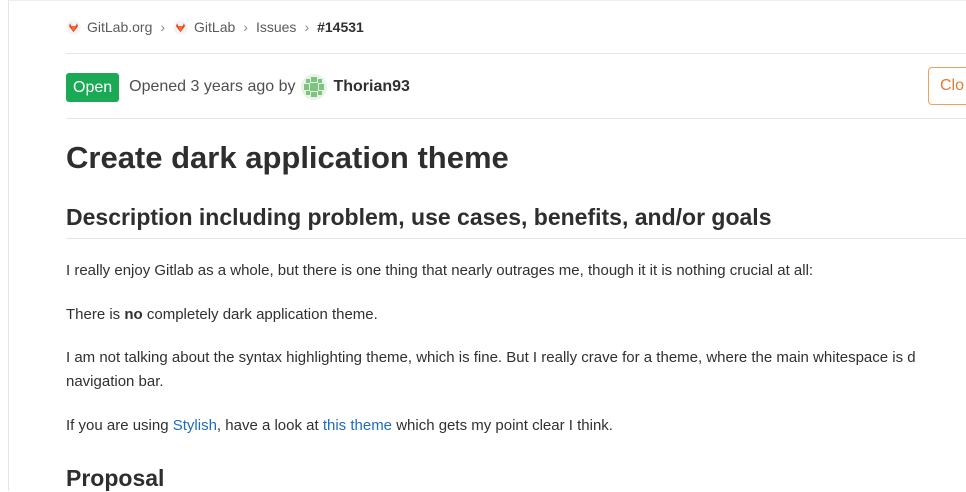  What do you see at coordinates (260, 314) in the screenshot?
I see `text-span: completely dark application theme.` at bounding box center [260, 314].